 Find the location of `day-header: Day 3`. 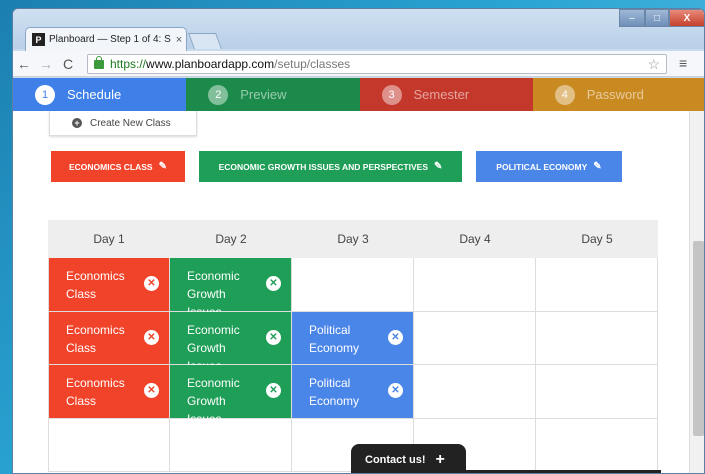

day-header: Day 3 is located at coordinates (353, 239).